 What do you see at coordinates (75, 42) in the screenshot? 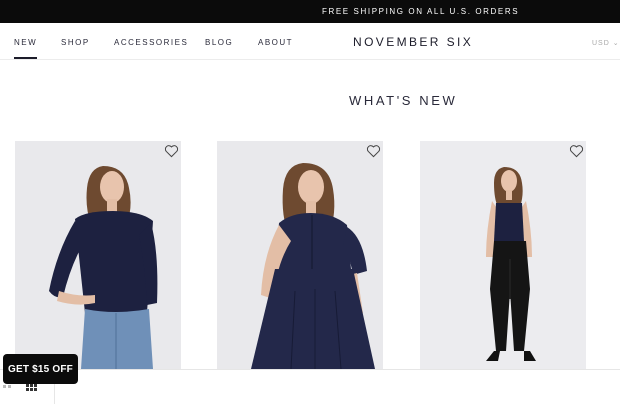
I see `nav-item-shop: SHOP` at bounding box center [75, 42].